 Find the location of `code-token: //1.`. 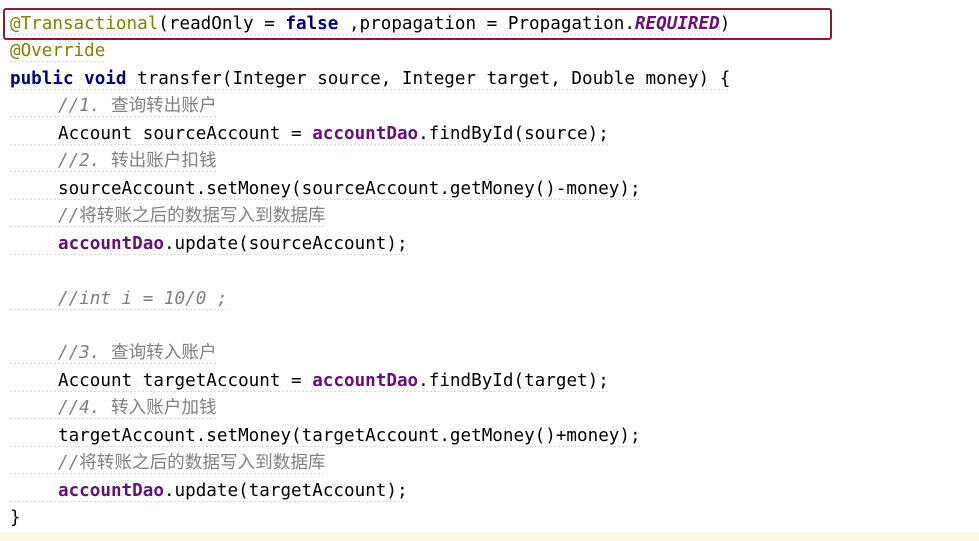

code-token: //1. is located at coordinates (84, 106).